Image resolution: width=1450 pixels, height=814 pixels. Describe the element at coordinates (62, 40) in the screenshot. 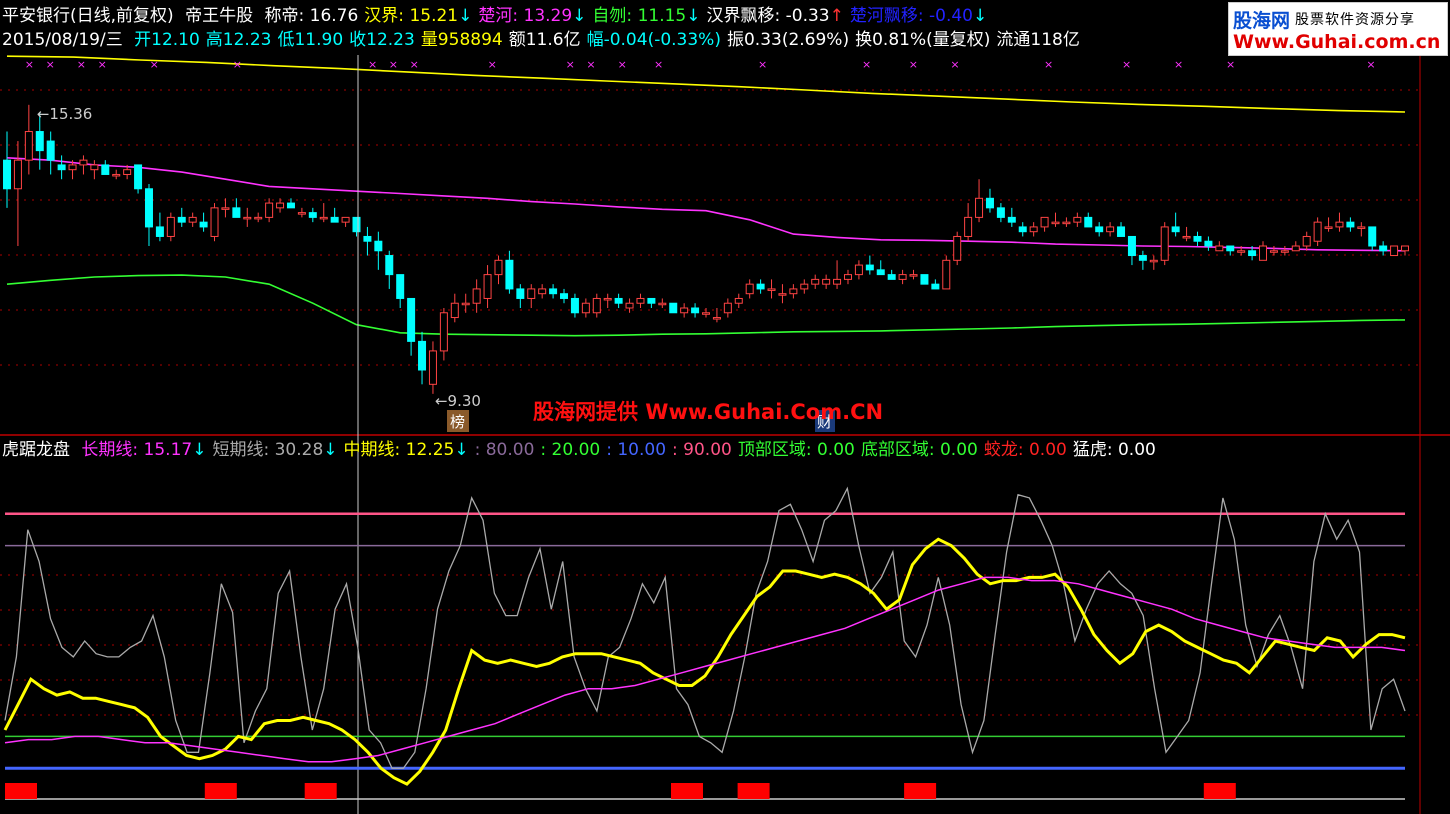

I see `bar-date: 2015/08/19/三` at that location.